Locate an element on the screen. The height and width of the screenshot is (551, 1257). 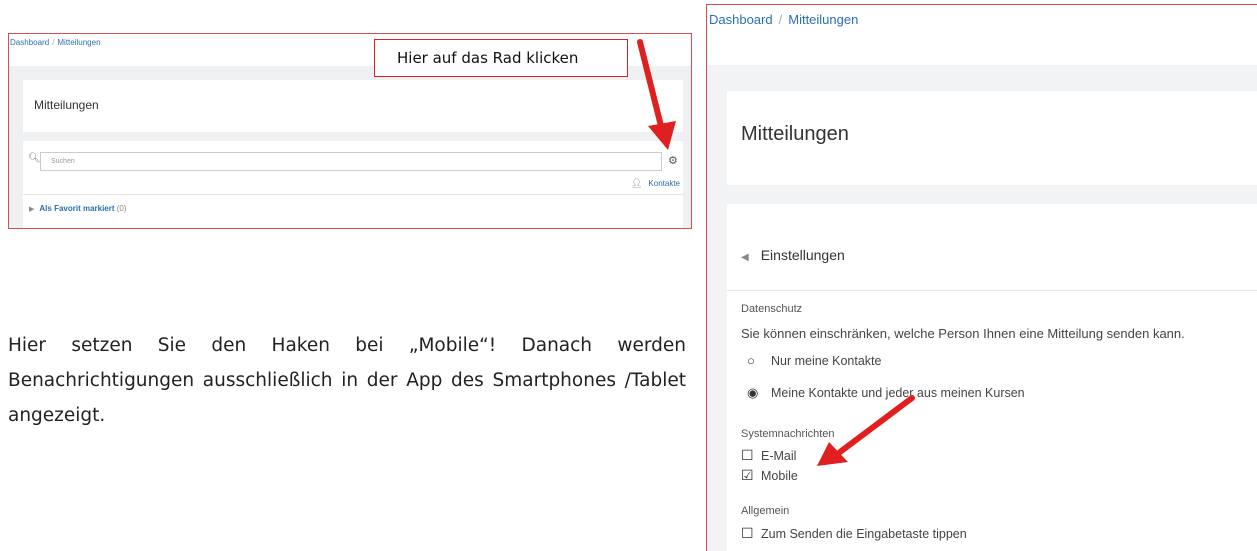
privacy-label: Datenschutz is located at coordinates (772, 309).